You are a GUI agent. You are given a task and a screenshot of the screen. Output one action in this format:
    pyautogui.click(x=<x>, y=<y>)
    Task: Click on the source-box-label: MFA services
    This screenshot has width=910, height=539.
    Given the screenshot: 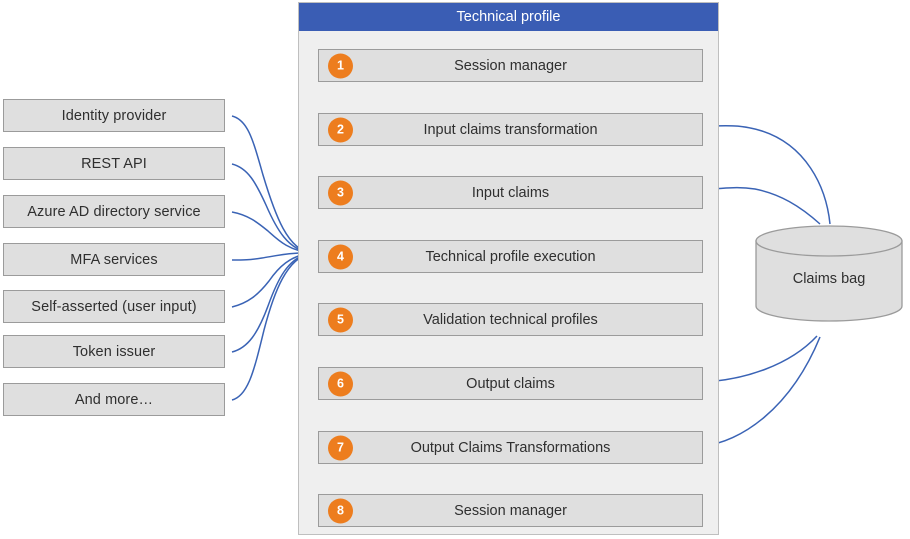 What is the action you would take?
    pyautogui.click(x=114, y=259)
    